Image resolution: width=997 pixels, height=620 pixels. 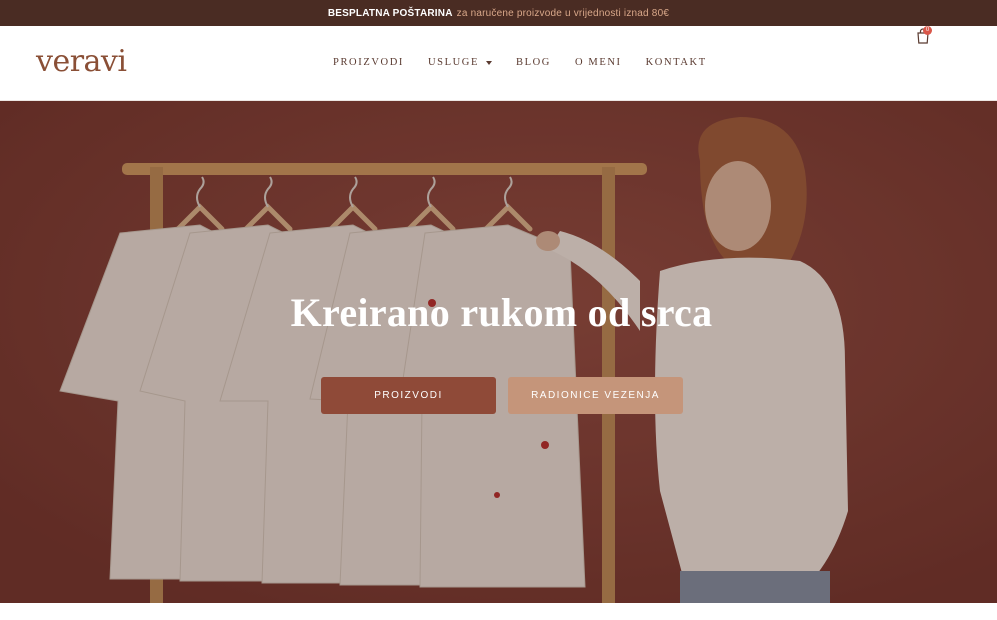 I want to click on nav-item-label: USLUGE, so click(x=453, y=62).